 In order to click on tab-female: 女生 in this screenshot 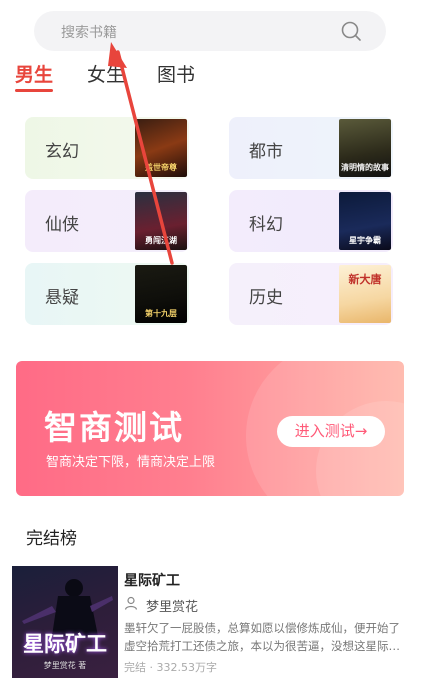, I will do `click(106, 73)`.